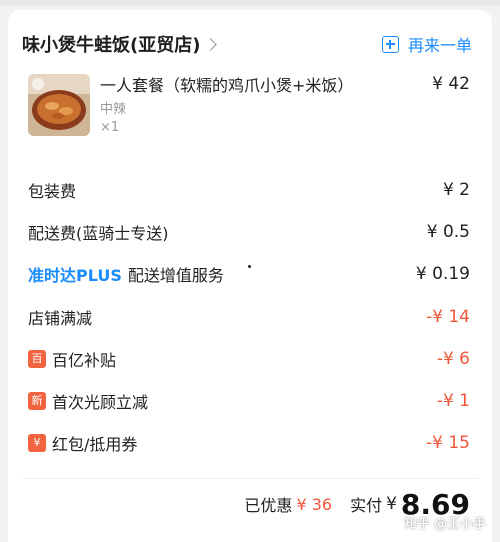  I want to click on discount-row-subsidy: 百 百亿补贴 -¥ 6, so click(249, 359).